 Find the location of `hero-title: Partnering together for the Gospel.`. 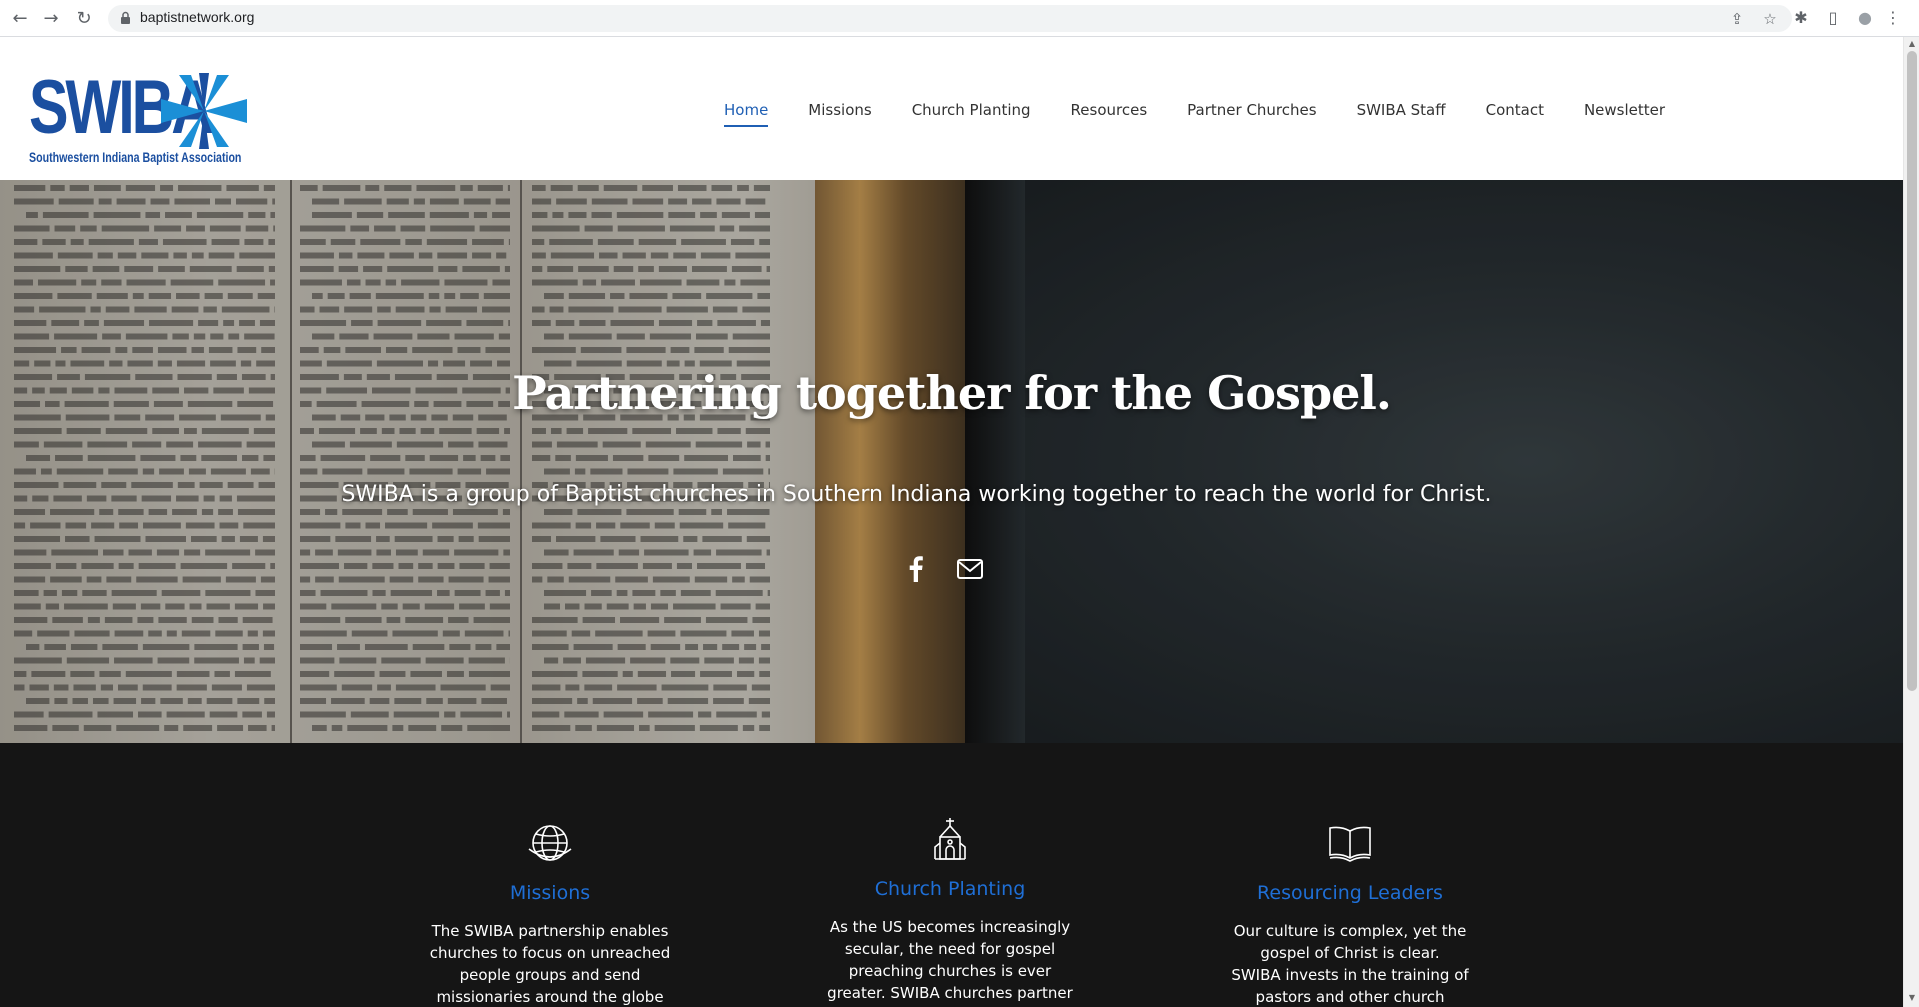

hero-title: Partnering together for the Gospel. is located at coordinates (952, 393).